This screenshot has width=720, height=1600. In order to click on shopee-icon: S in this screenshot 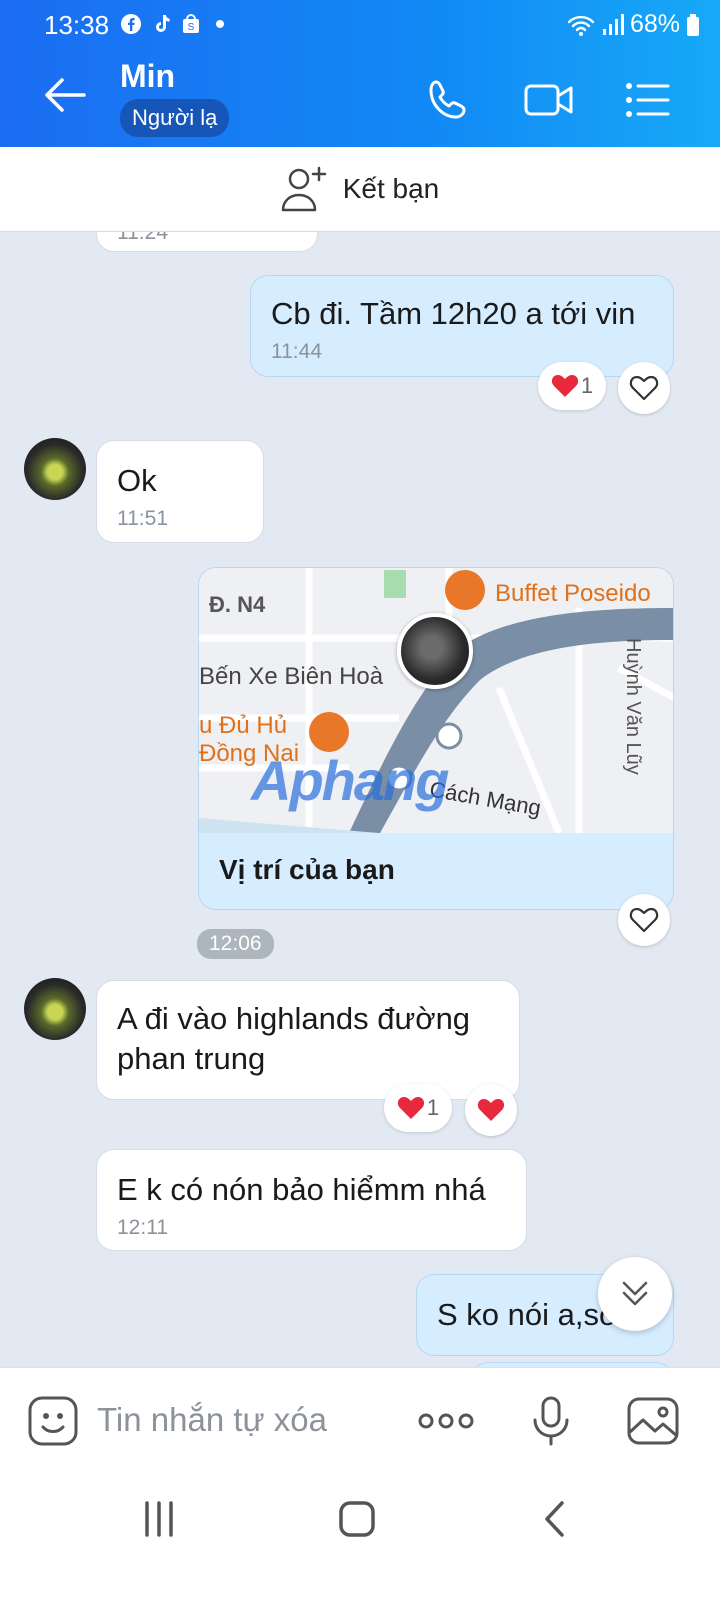, I will do `click(191, 23)`.